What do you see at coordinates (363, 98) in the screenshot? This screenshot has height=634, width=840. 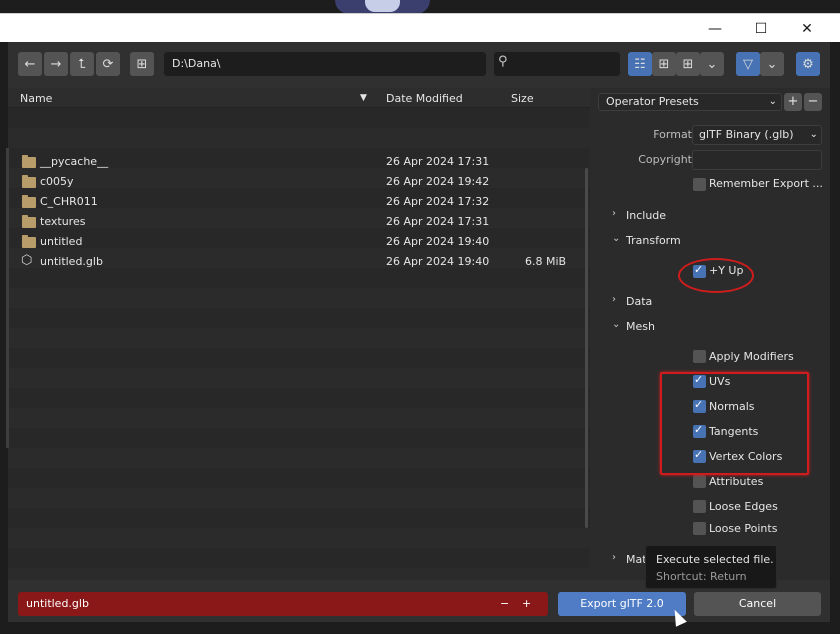 I see `sort-descending-icon: ▼` at bounding box center [363, 98].